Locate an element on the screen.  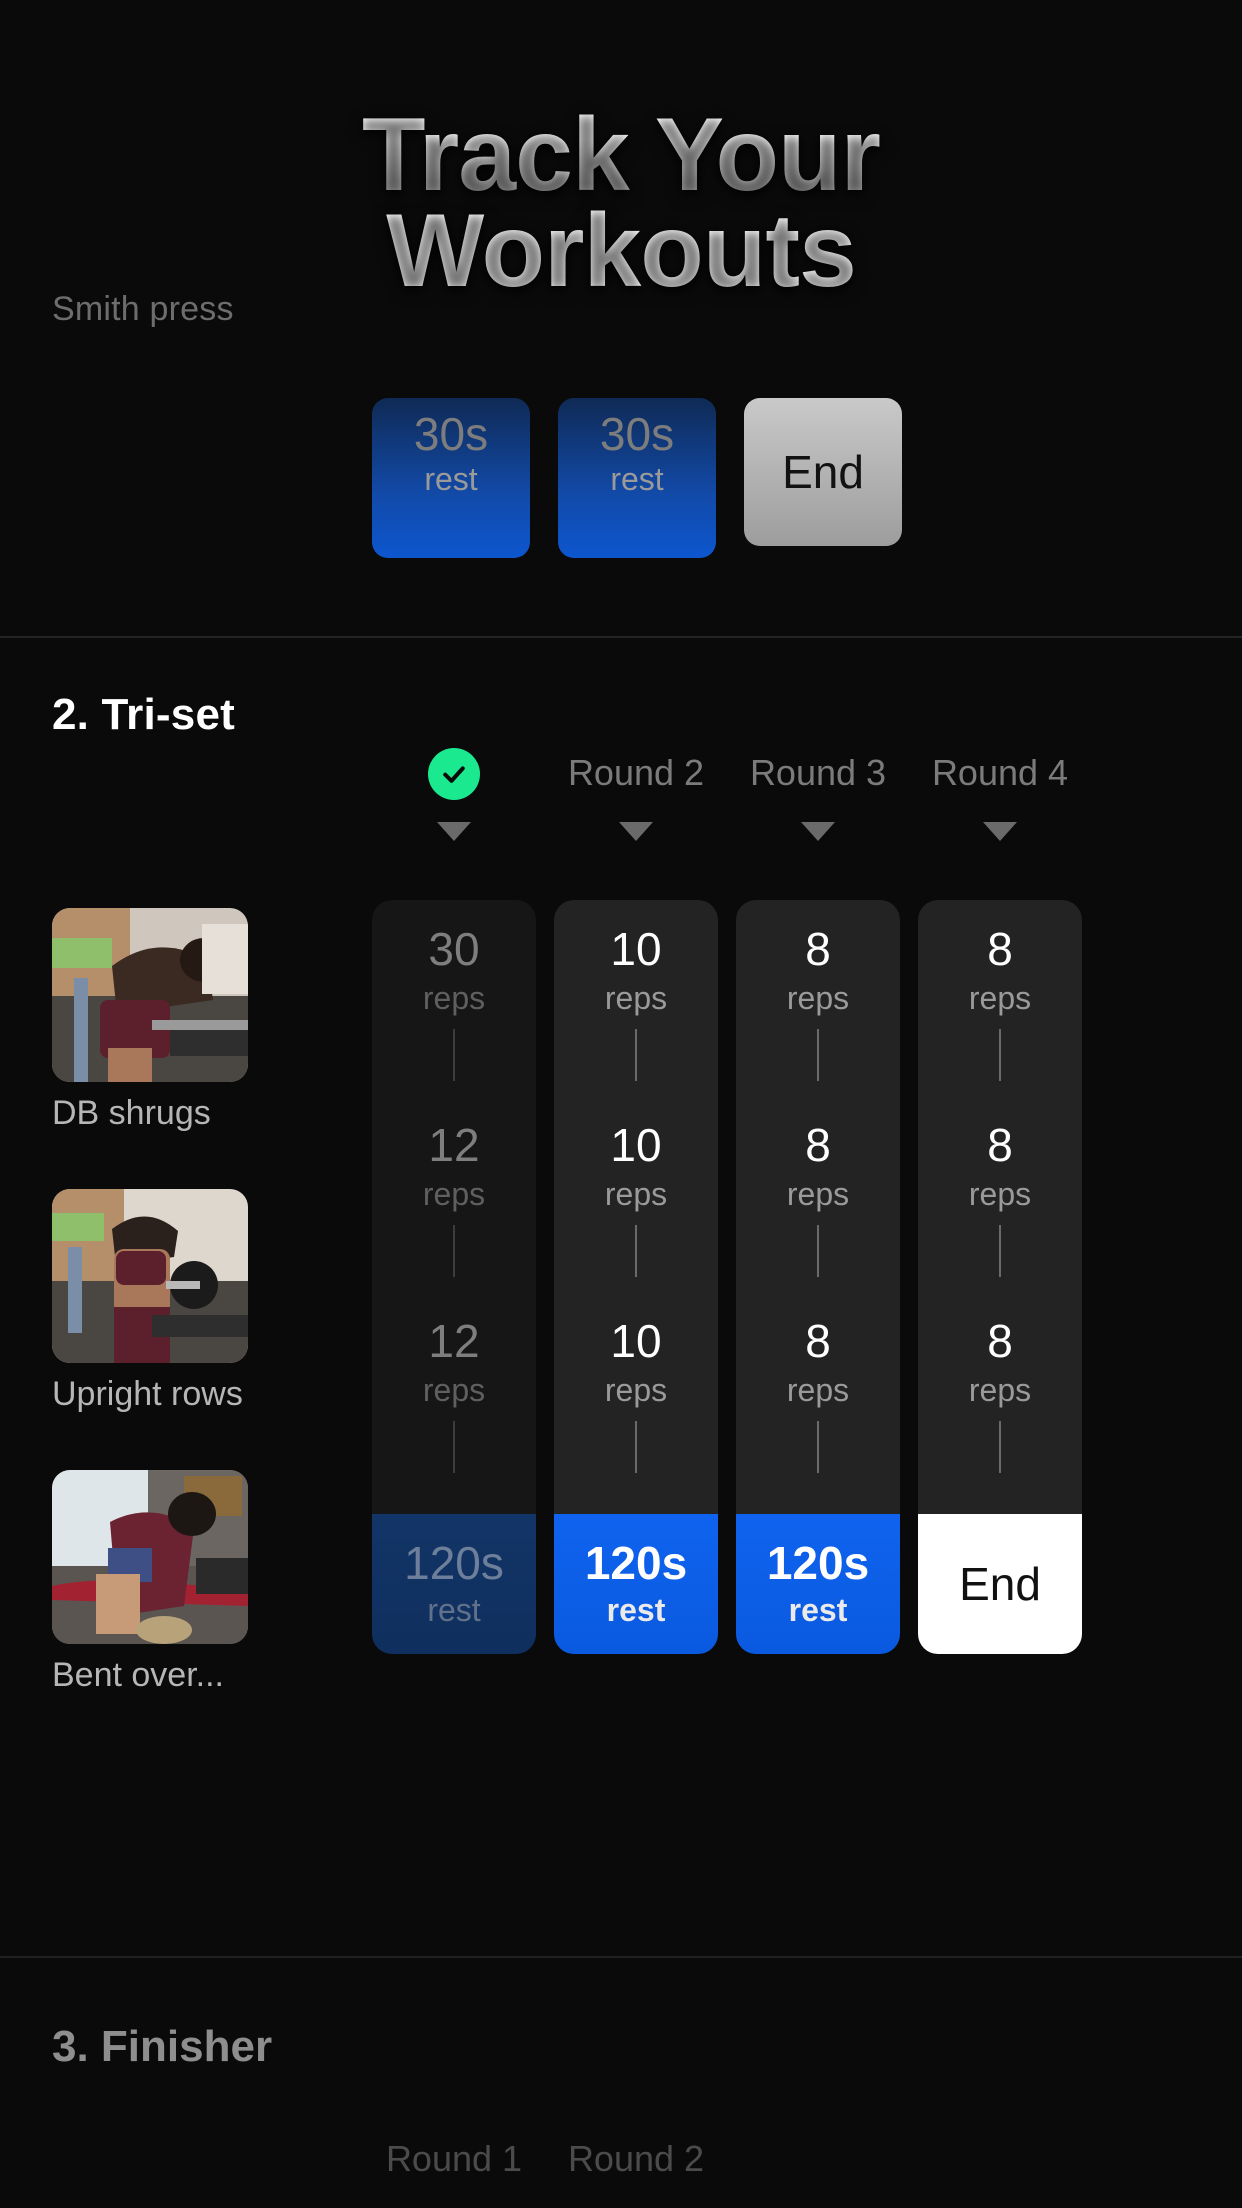
check-circle-icon is located at coordinates (454, 774).